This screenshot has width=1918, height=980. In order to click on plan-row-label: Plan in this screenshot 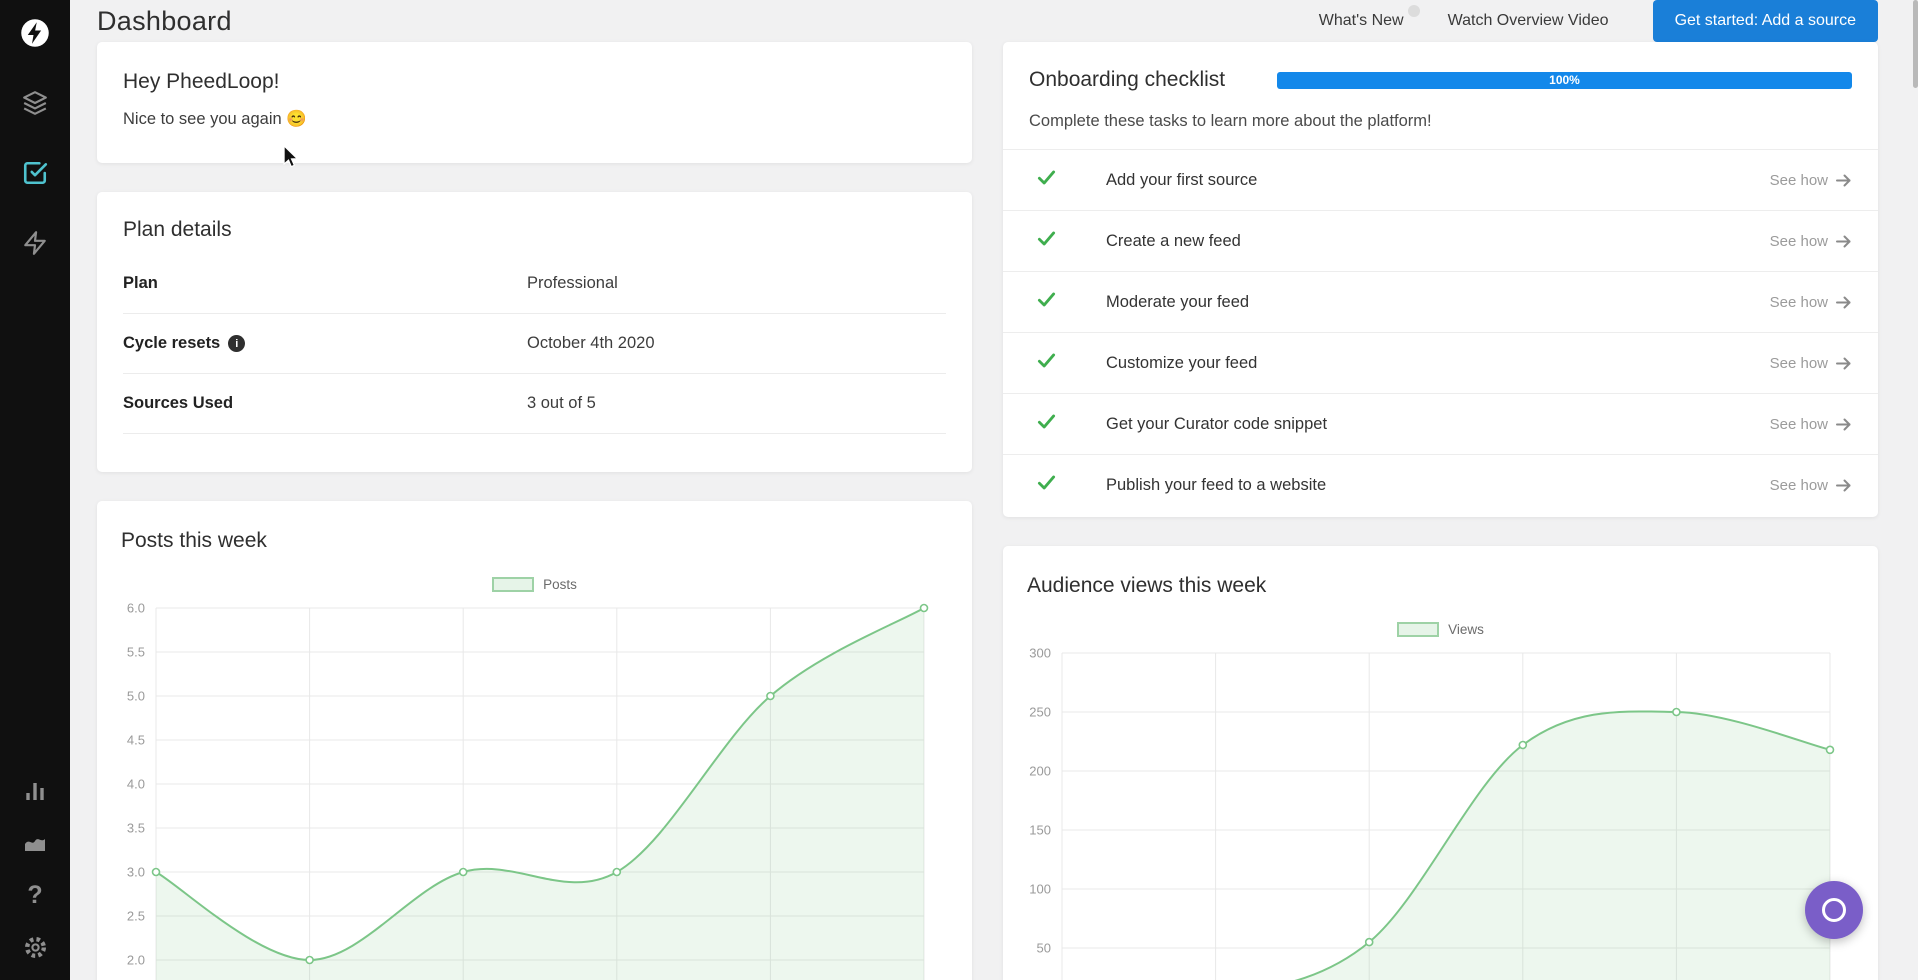, I will do `click(140, 283)`.